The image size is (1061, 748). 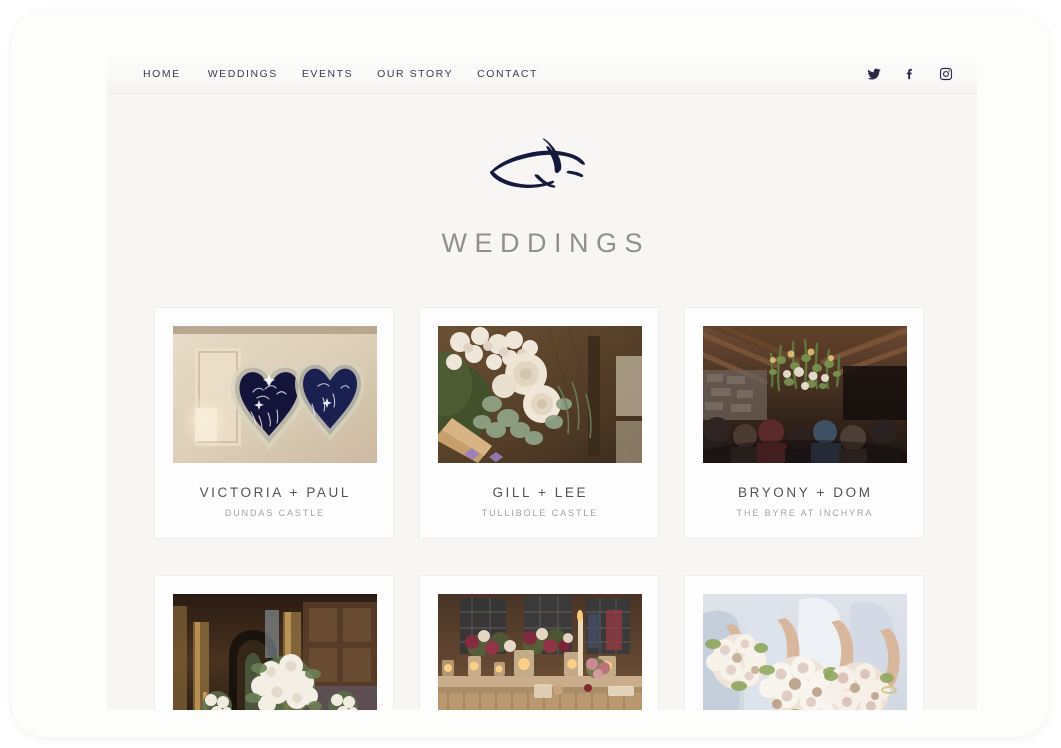 What do you see at coordinates (545, 243) in the screenshot?
I see `page-title: WEDDINGS` at bounding box center [545, 243].